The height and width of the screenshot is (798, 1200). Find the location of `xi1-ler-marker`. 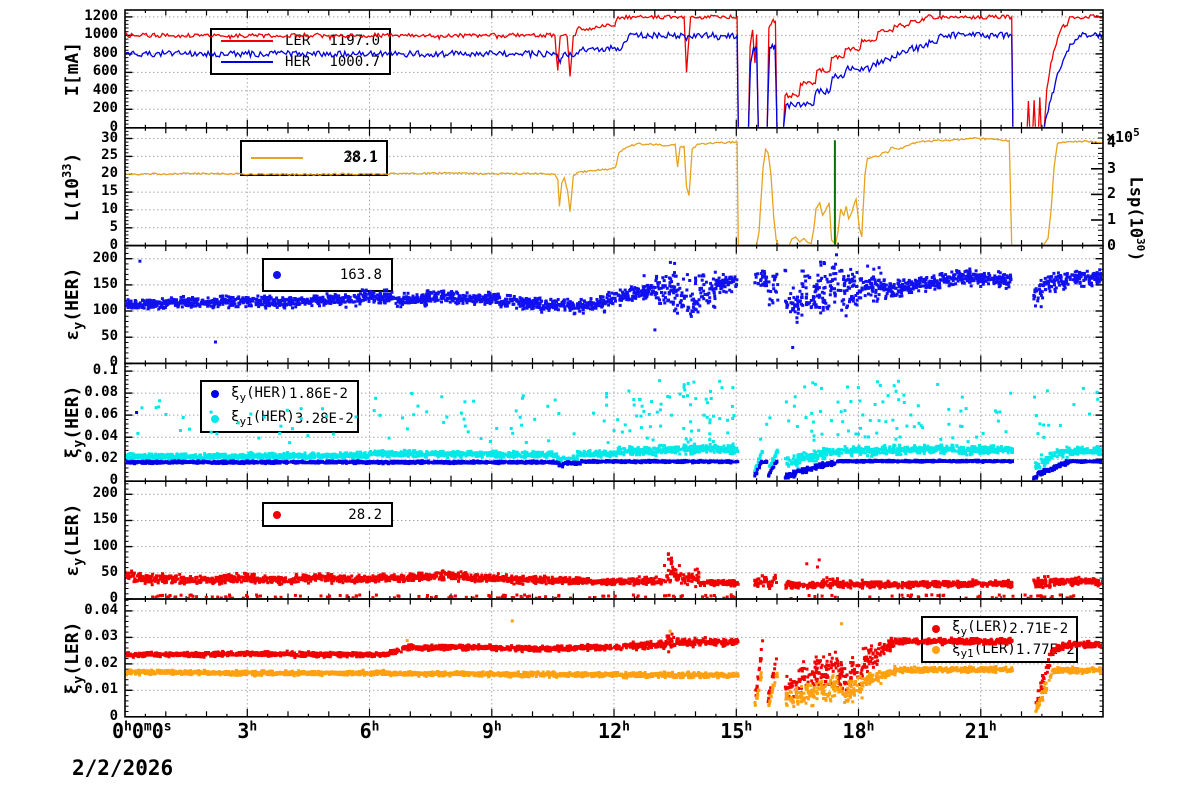

xi1-ler-marker is located at coordinates (936, 650).